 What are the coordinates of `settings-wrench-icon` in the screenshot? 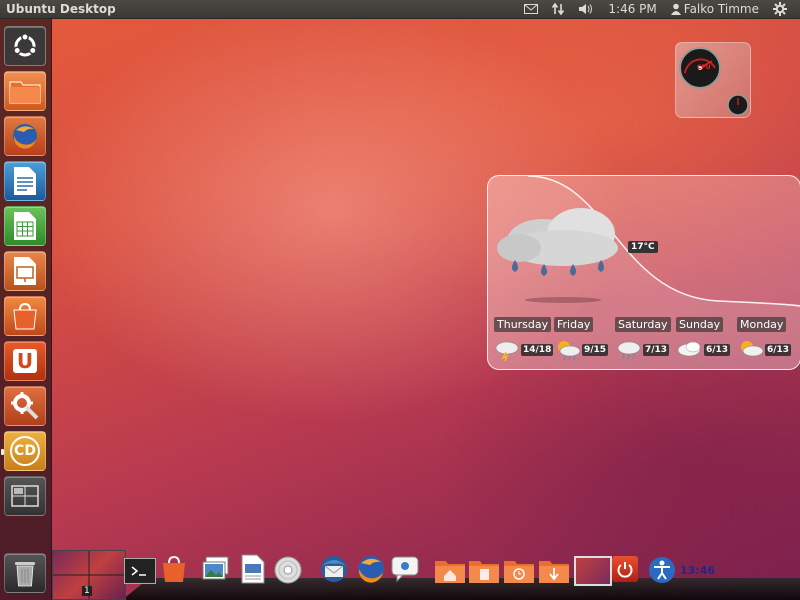 It's located at (25, 406).